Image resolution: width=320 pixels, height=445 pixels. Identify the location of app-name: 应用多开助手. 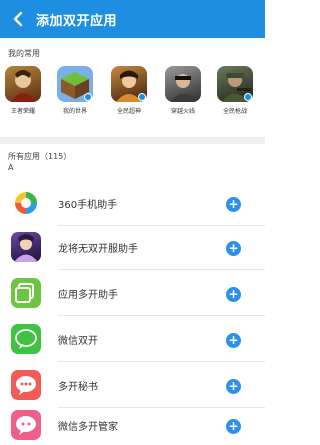
(88, 295).